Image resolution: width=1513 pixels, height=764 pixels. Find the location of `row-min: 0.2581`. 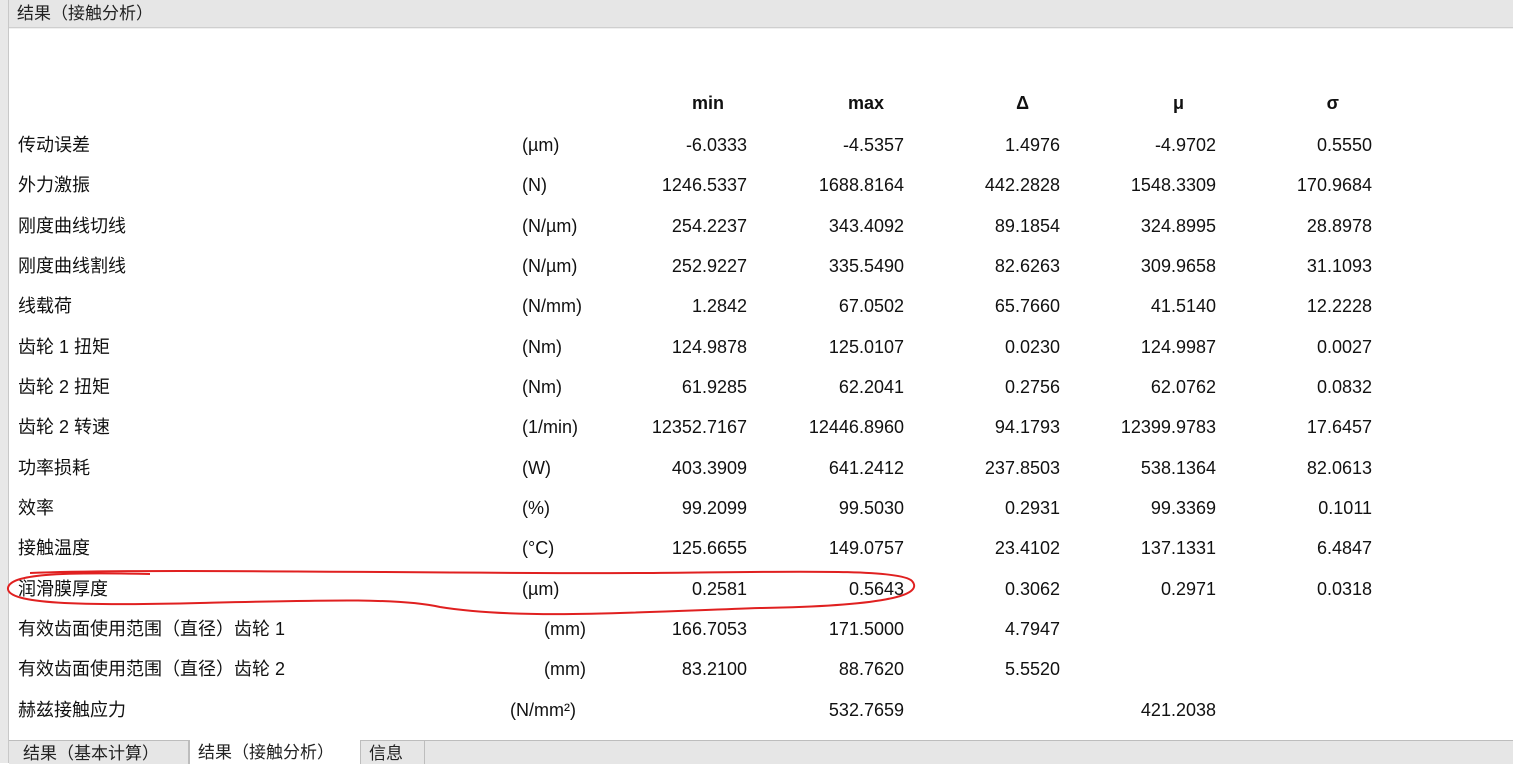

row-min: 0.2581 is located at coordinates (719, 589).